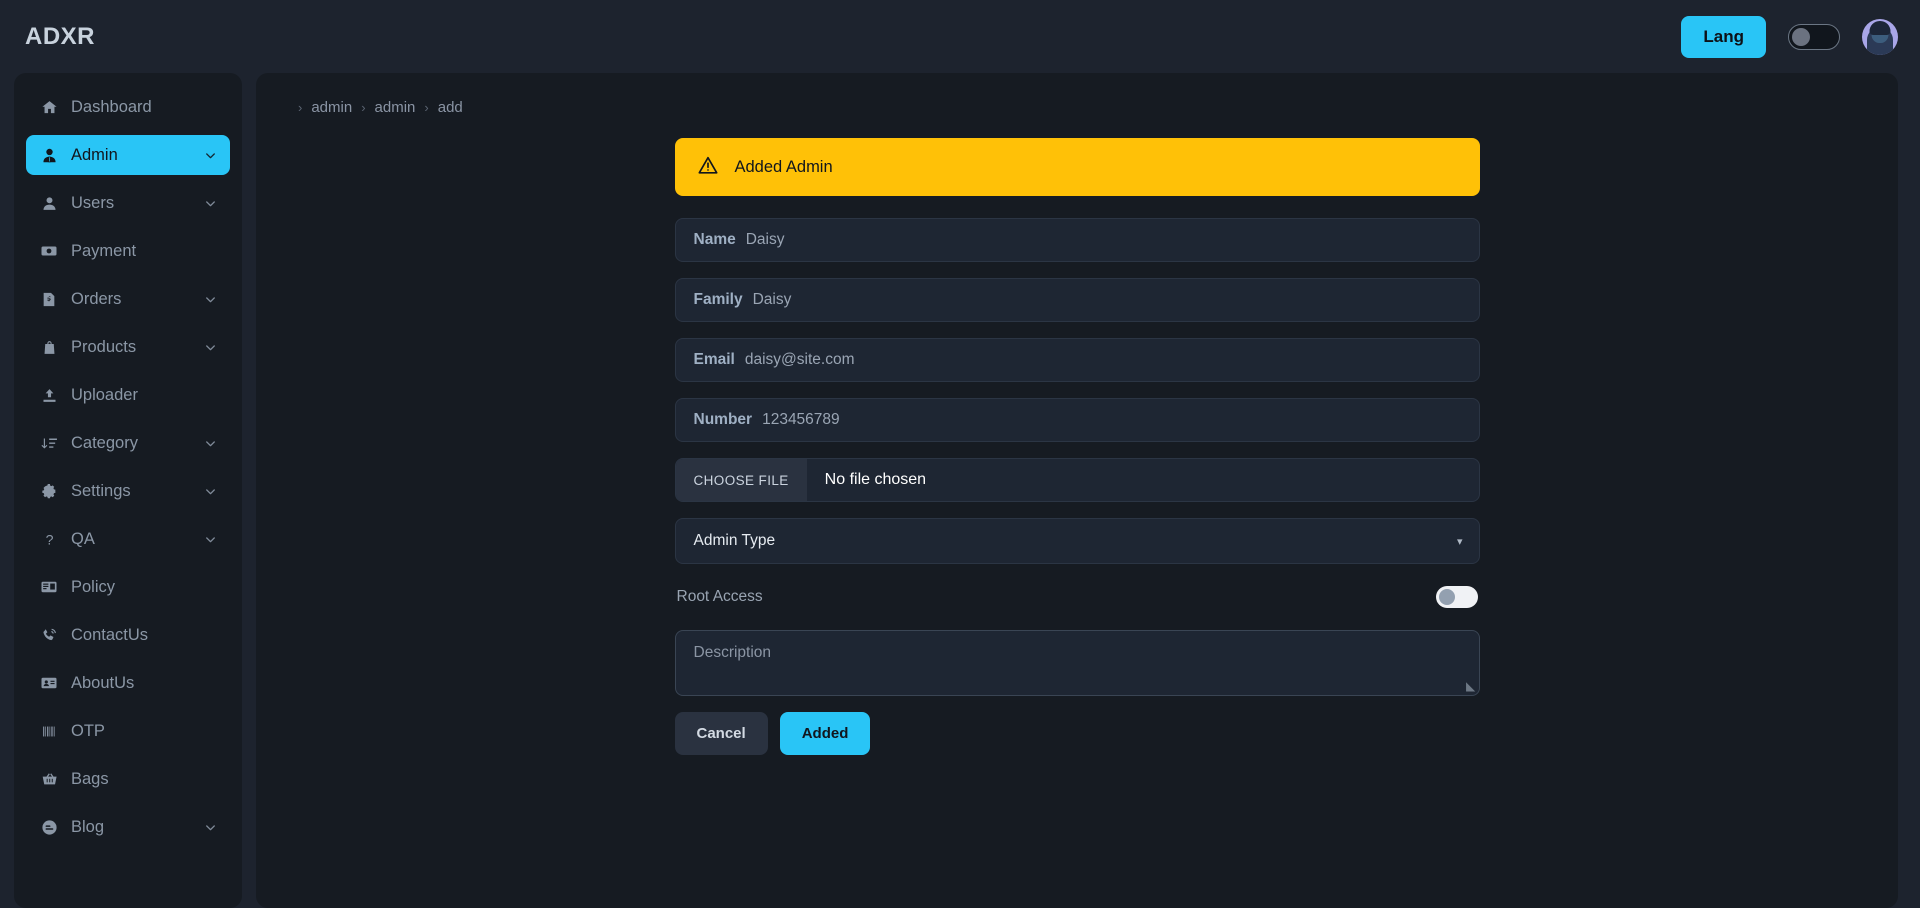  I want to click on sidebar-item-products: Products, so click(128, 347).